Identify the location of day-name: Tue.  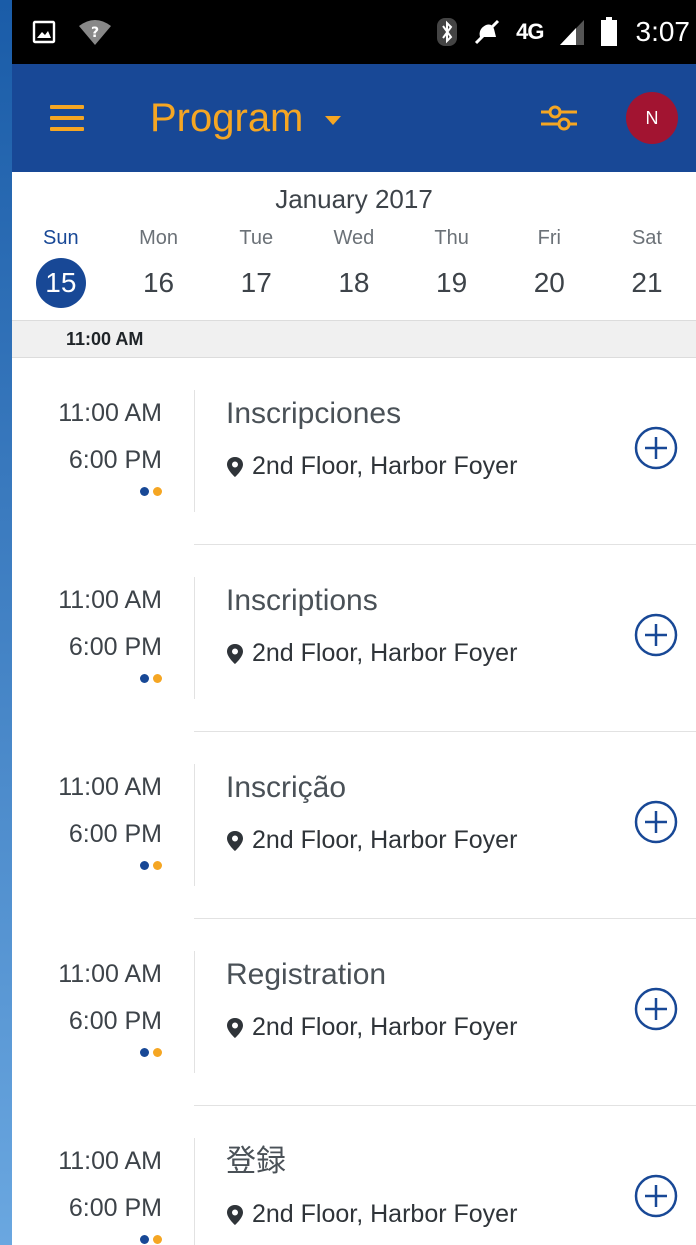
(256, 238).